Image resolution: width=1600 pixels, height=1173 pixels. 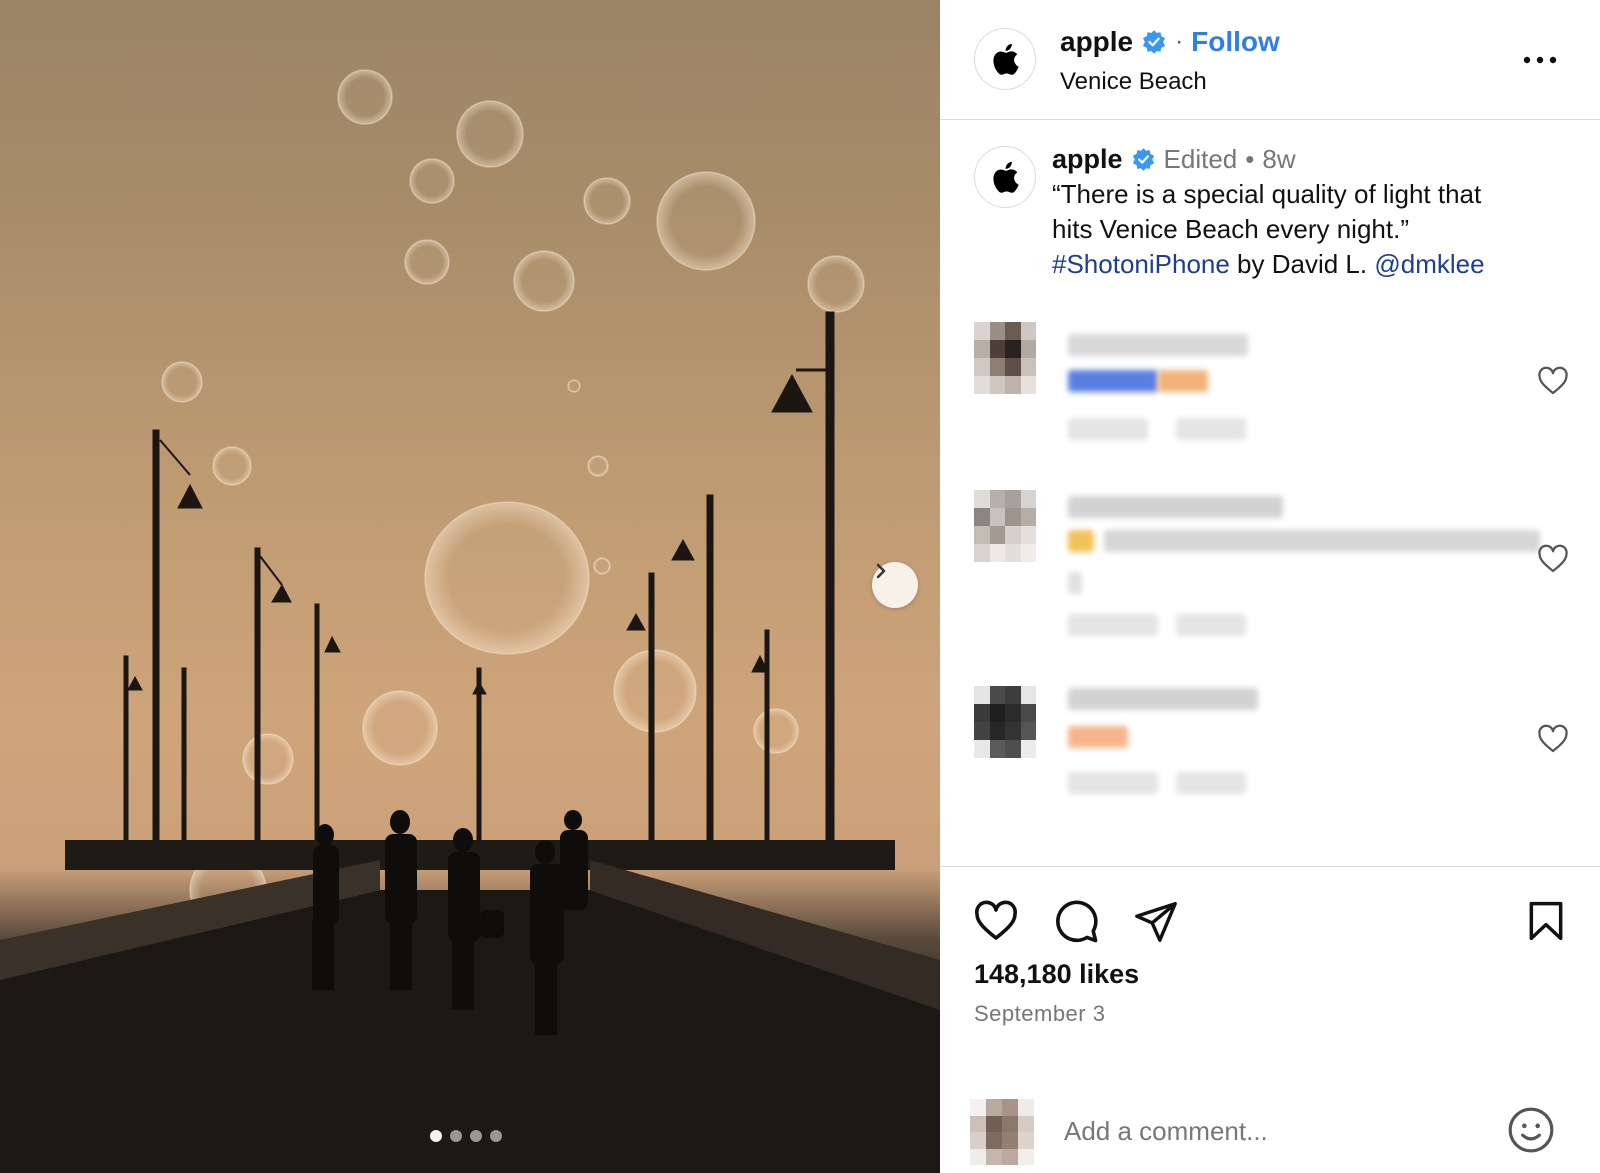 What do you see at coordinates (1230, 229) in the screenshot?
I see `caption-line-2: hits Venice Beach every night.”` at bounding box center [1230, 229].